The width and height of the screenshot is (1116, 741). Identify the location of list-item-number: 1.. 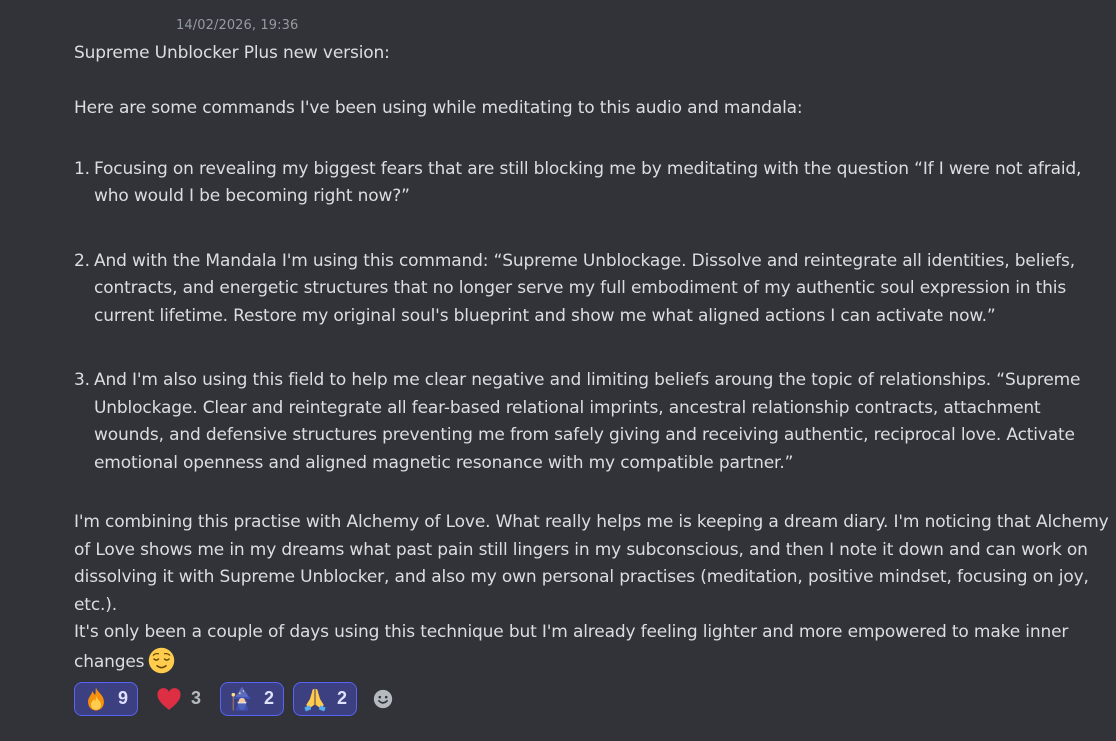
(82, 168).